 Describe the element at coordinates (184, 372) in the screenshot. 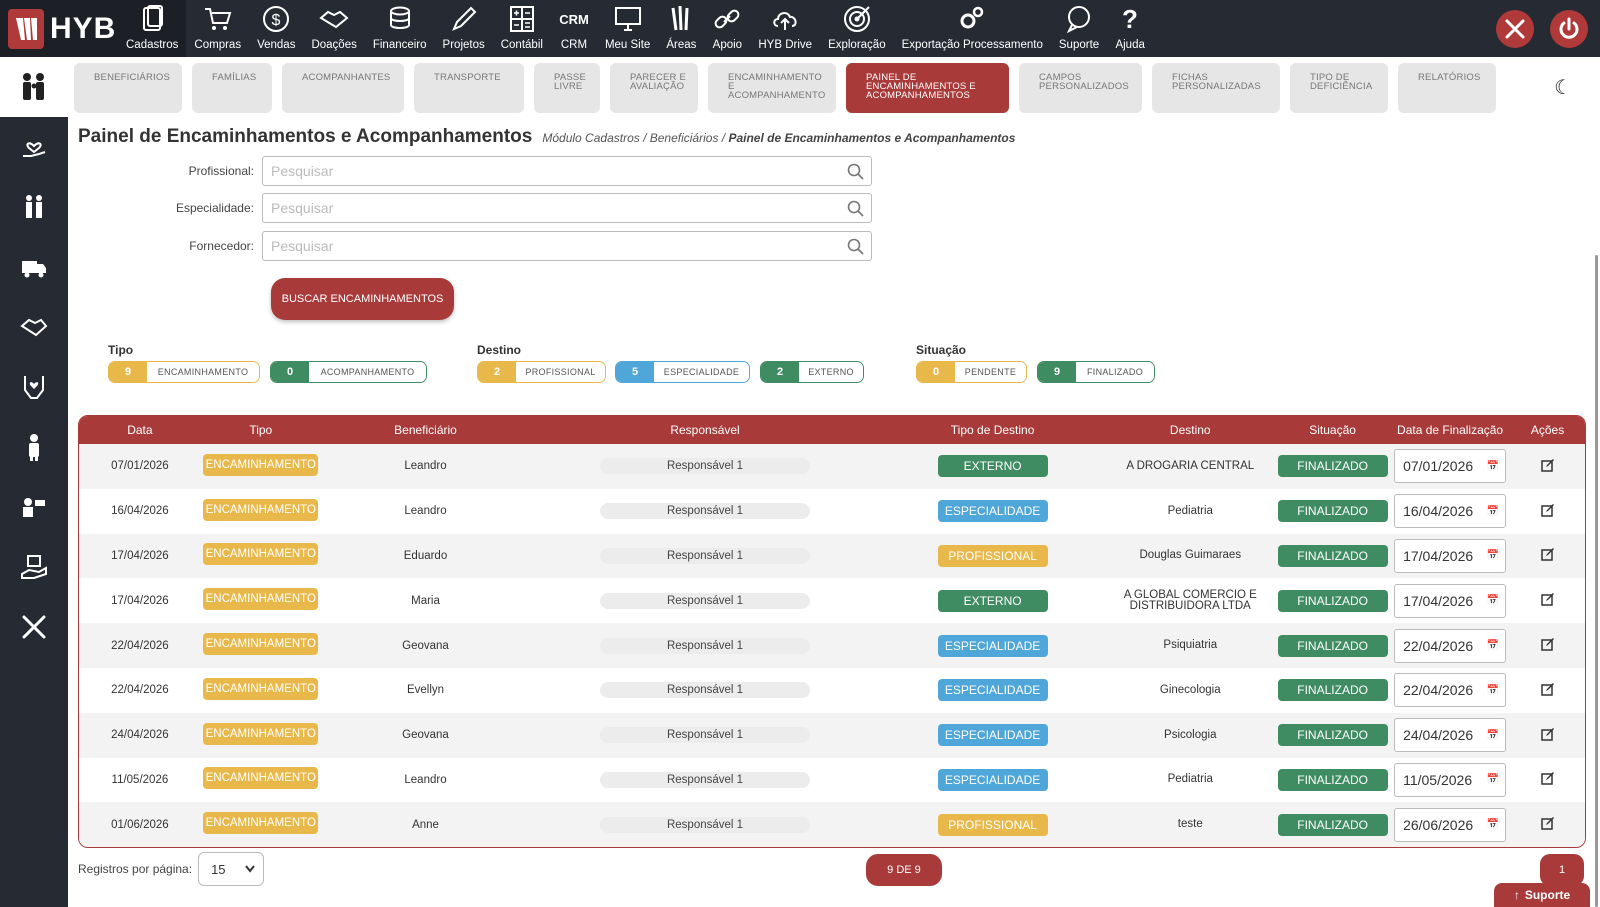

I see `tipo-encaminhamento-badge: 9 ENCAMINHAMENTO` at that location.